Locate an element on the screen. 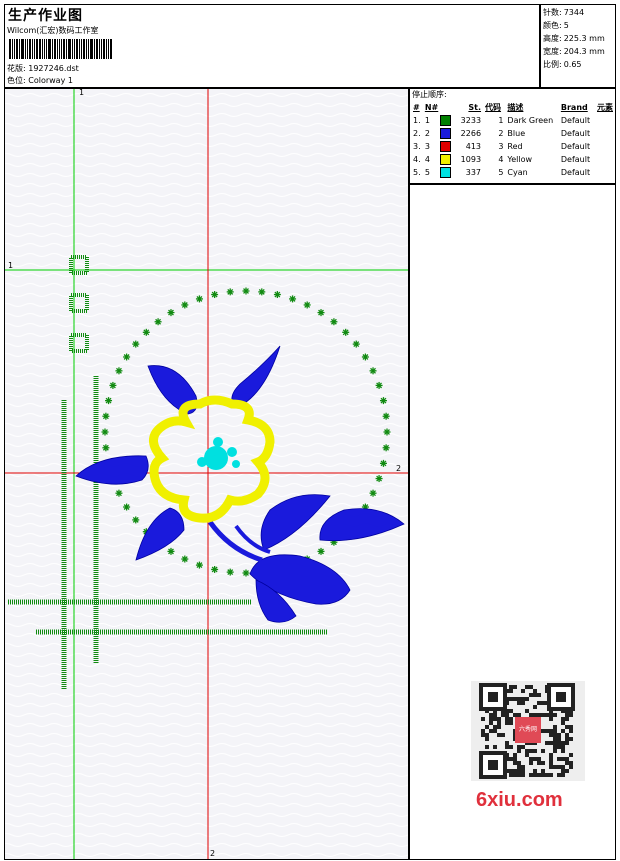 The height and width of the screenshot is (861, 620). guide-label-red-h: 2 is located at coordinates (398, 468).